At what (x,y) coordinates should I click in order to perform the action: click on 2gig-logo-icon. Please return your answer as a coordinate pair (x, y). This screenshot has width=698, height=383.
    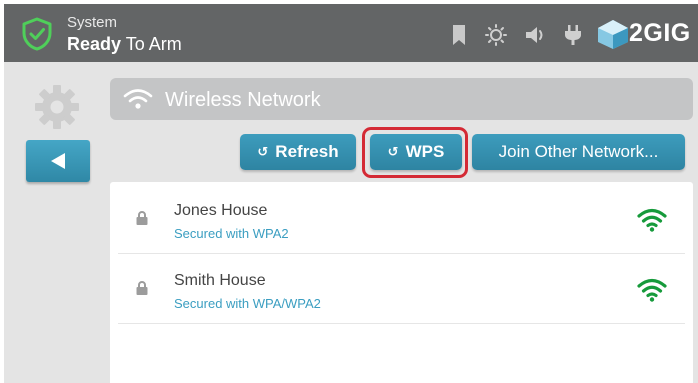
    Looking at the image, I should click on (613, 34).